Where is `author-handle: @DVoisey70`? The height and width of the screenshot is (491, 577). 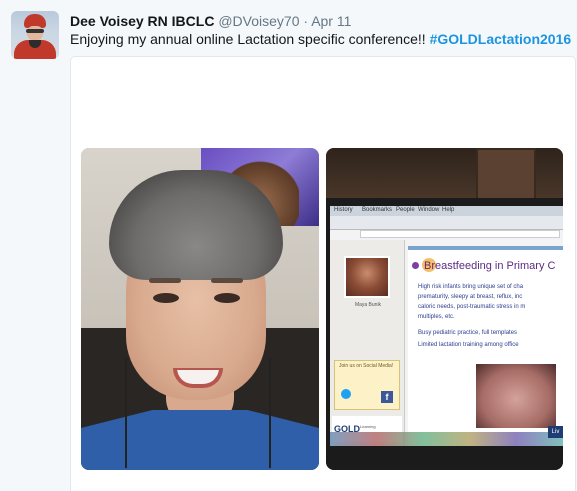 author-handle: @DVoisey70 is located at coordinates (258, 21).